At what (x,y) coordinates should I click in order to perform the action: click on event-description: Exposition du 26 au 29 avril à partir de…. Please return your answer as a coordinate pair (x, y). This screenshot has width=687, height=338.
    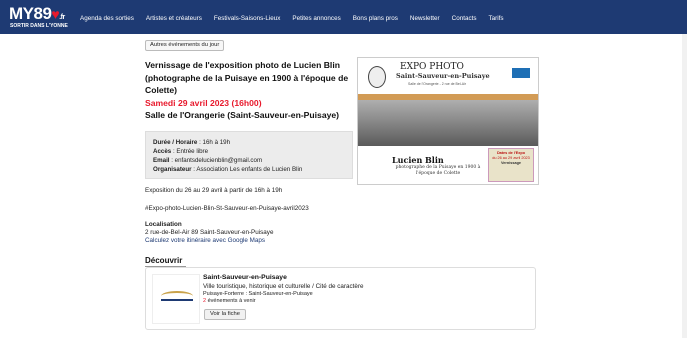
    Looking at the image, I should click on (214, 190).